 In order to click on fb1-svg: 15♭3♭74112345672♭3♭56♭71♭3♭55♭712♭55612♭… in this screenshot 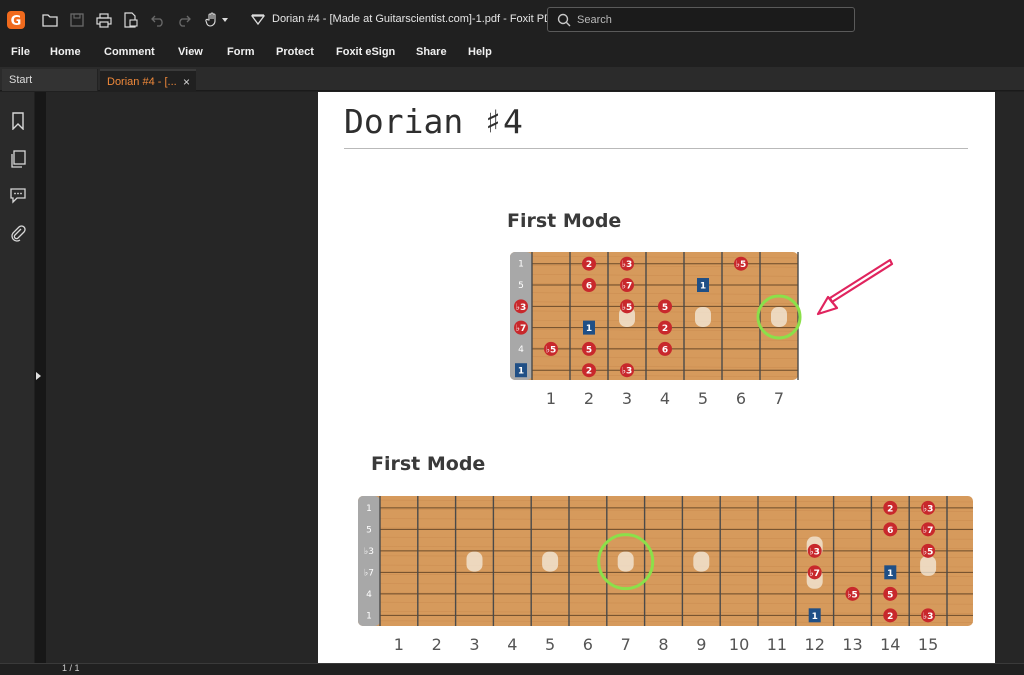, I will do `click(656, 330)`.